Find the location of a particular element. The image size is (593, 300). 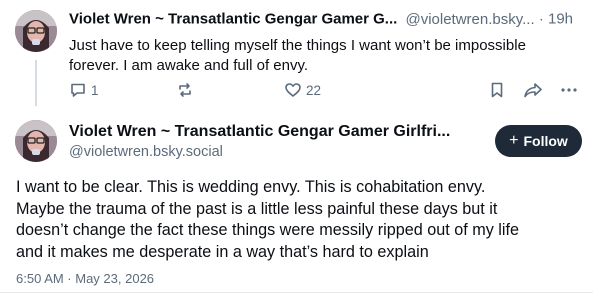

repost-button is located at coordinates (185, 90).